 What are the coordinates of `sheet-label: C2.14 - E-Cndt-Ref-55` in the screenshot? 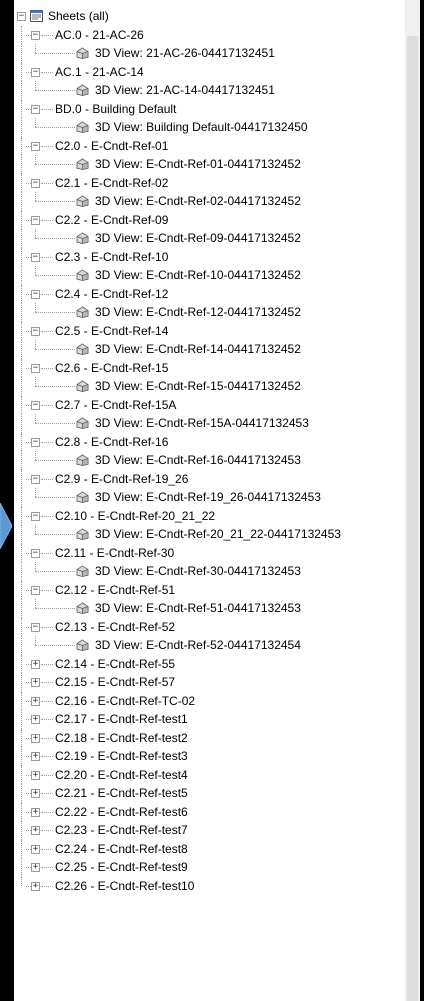 It's located at (115, 664).